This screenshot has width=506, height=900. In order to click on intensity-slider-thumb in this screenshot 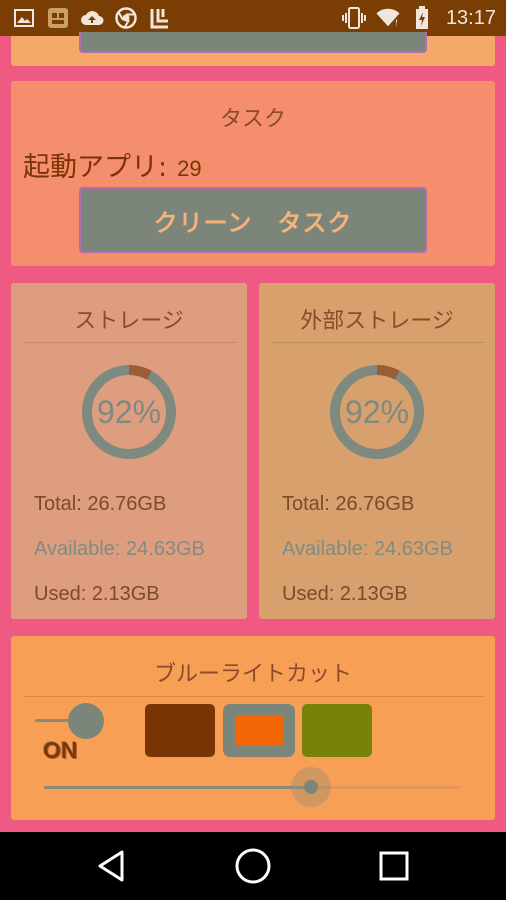, I will do `click(310, 787)`.